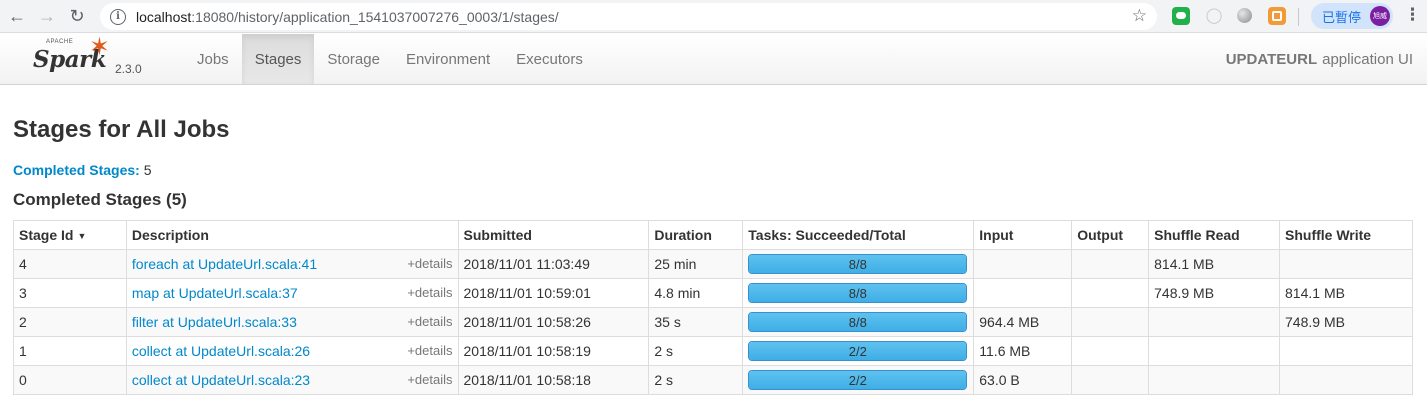 The width and height of the screenshot is (1427, 419). I want to click on shuffle-write-cell: 814.1 MB, so click(1346, 293).